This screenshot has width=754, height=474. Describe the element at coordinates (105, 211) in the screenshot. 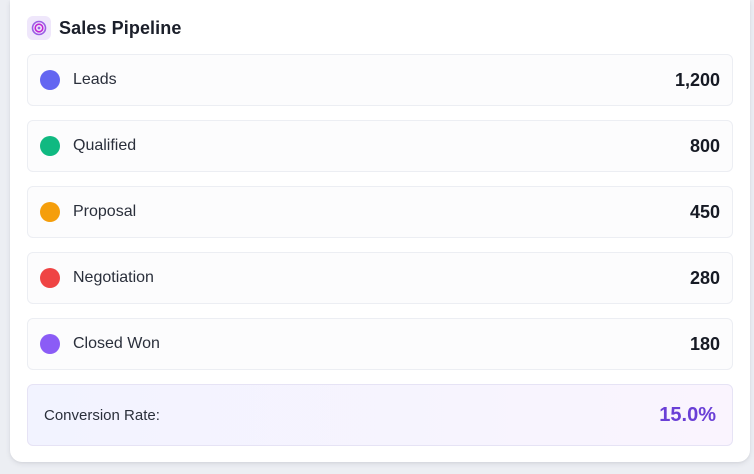

I see `stage-label: Proposal` at that location.